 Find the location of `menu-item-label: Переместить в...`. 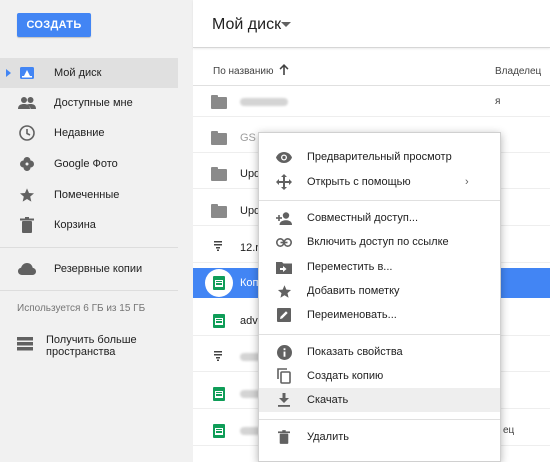

menu-item-label: Переместить в... is located at coordinates (350, 267).